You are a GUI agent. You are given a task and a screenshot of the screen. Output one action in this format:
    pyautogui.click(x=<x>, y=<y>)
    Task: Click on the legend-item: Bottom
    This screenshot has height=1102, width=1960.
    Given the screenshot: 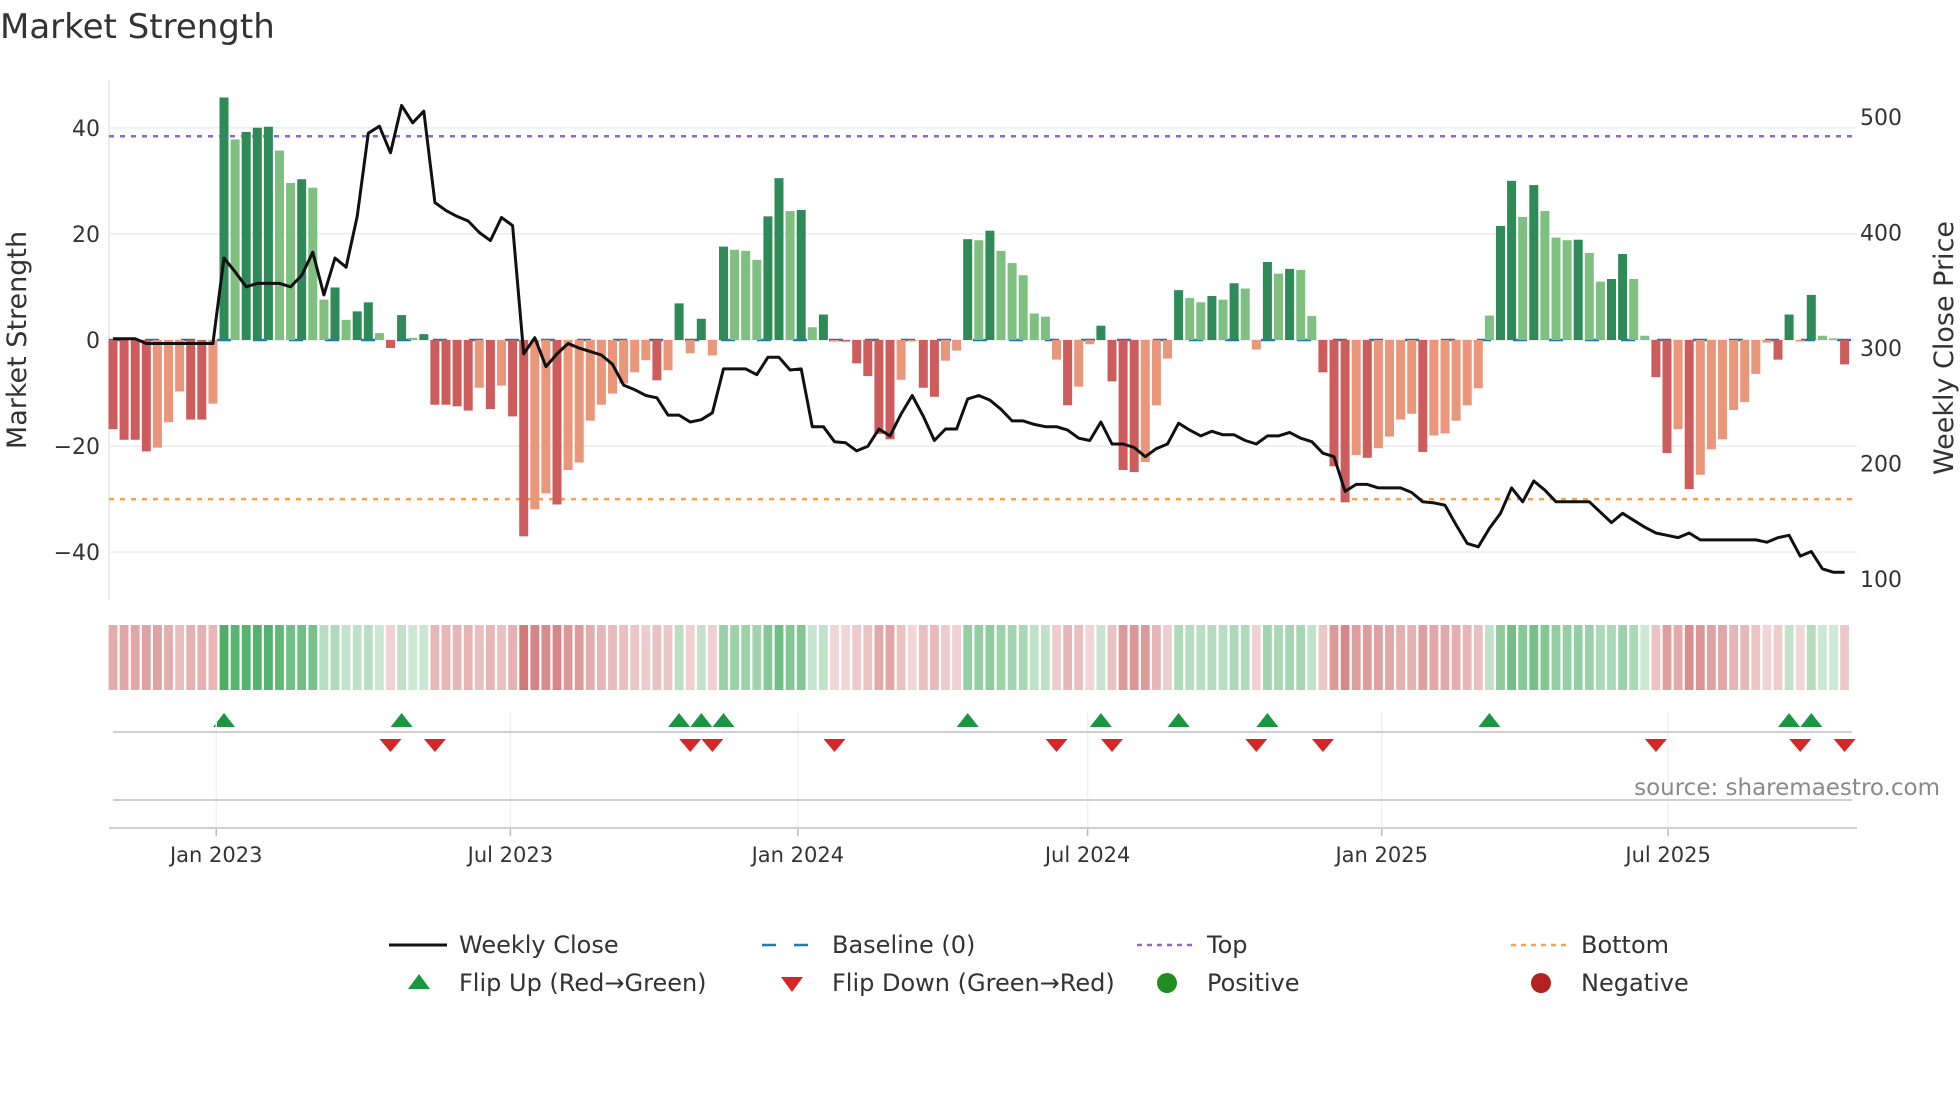 What is the action you would take?
    pyautogui.click(x=1590, y=945)
    